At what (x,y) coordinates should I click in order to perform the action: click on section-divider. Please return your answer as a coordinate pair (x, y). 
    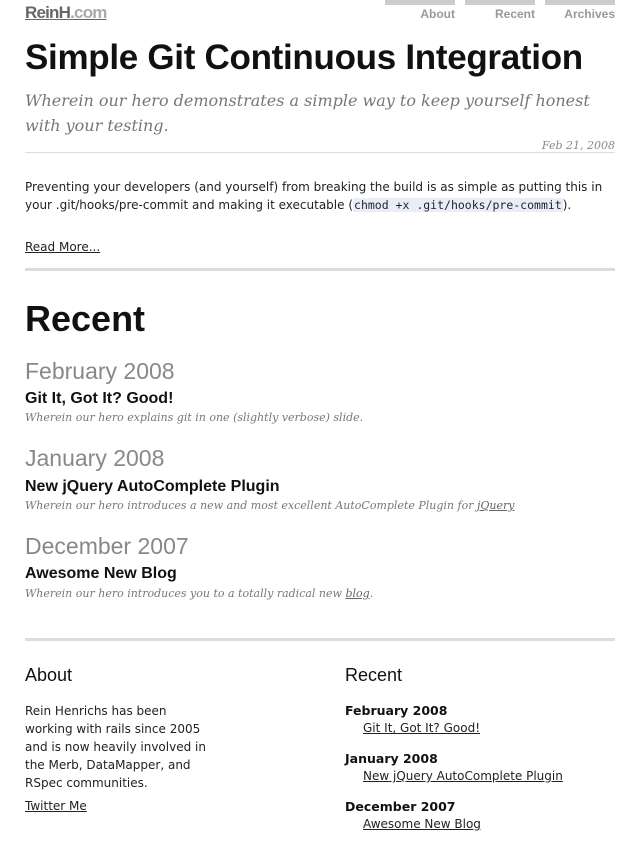
    Looking at the image, I should click on (320, 269).